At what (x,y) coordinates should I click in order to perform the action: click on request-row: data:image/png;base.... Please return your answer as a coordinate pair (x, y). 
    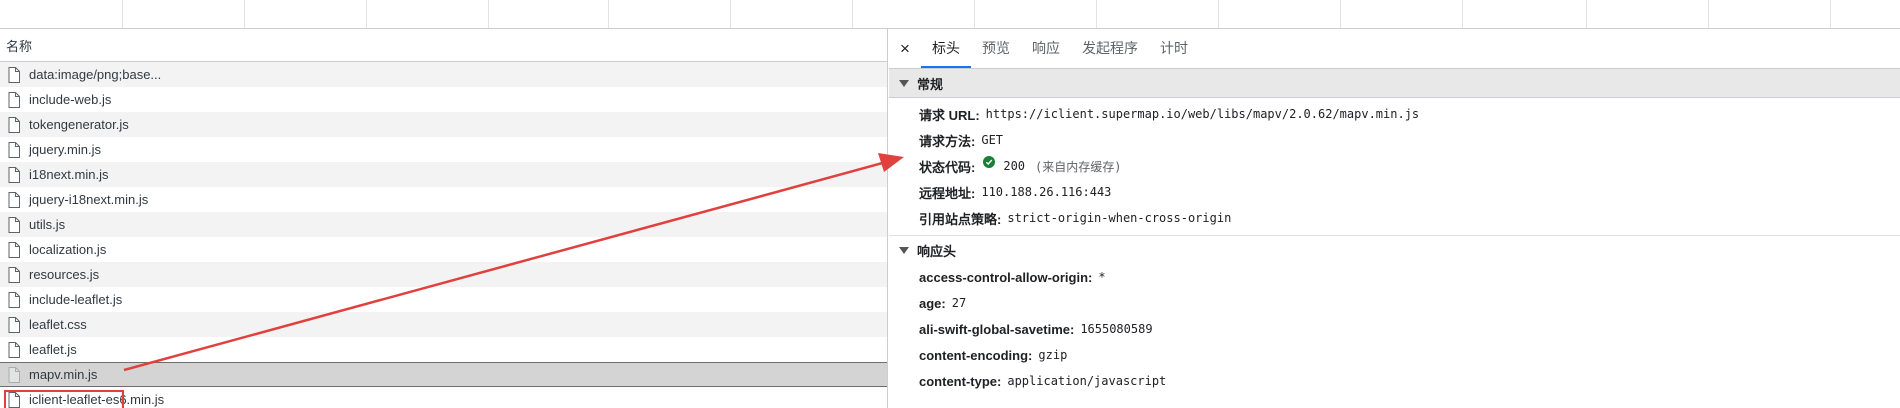
    Looking at the image, I should click on (443, 74).